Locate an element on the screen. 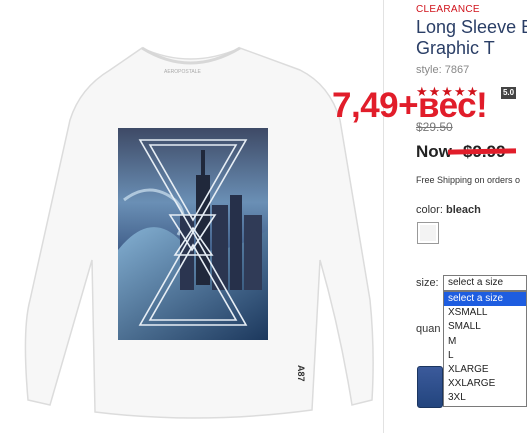 The image size is (527, 433). title-line-2: Graphic T is located at coordinates (455, 48).